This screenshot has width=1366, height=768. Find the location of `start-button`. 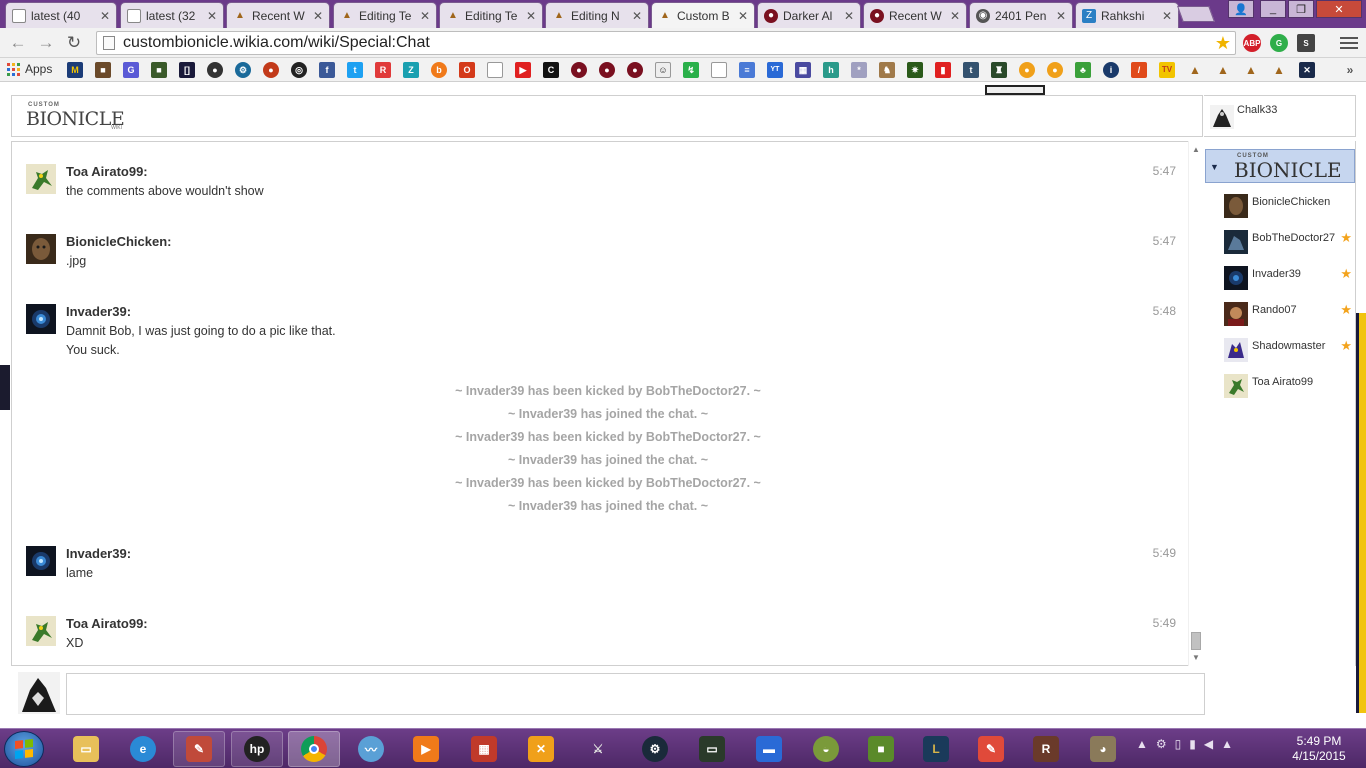

start-button is located at coordinates (24, 749).